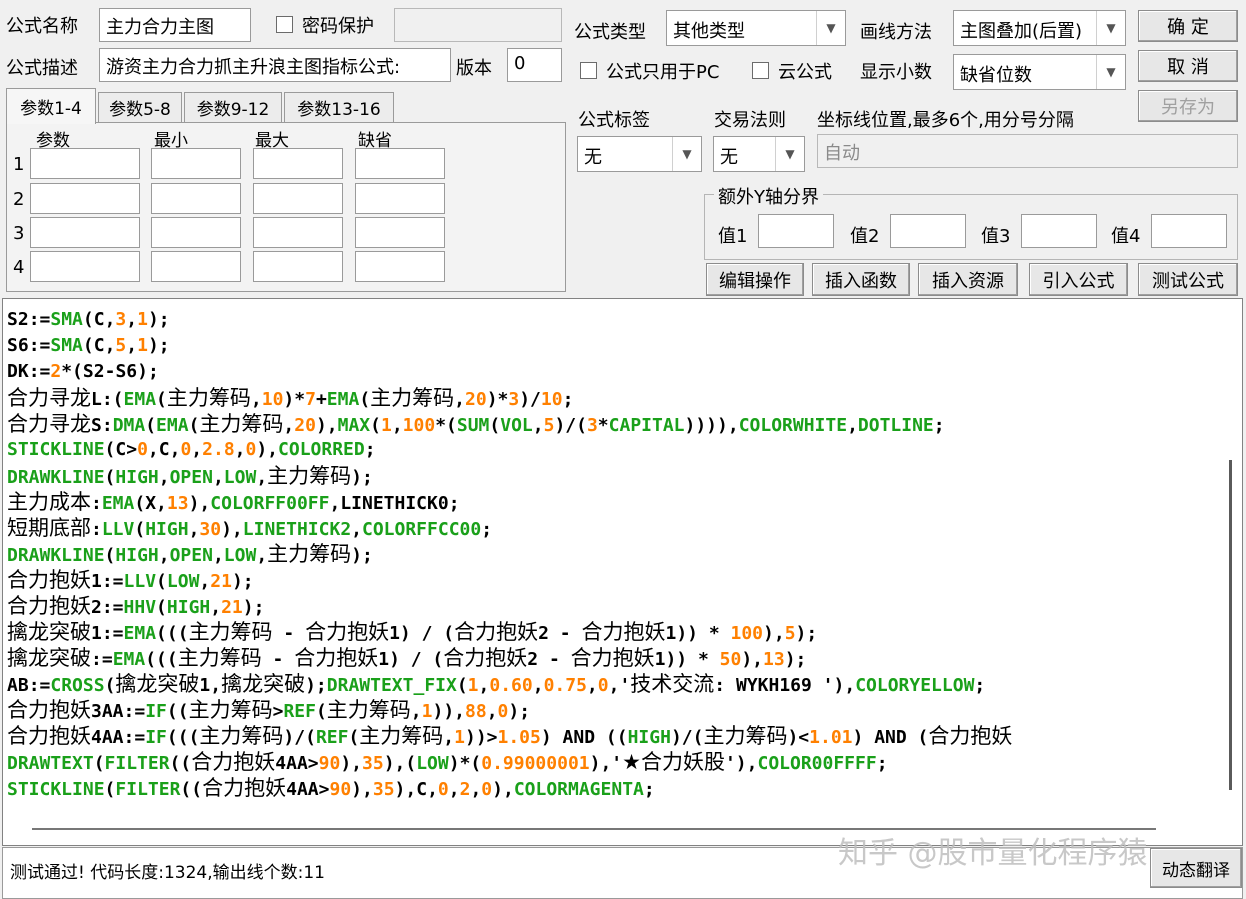  I want to click on tab-params-9-12: 参数9-12, so click(233, 107).